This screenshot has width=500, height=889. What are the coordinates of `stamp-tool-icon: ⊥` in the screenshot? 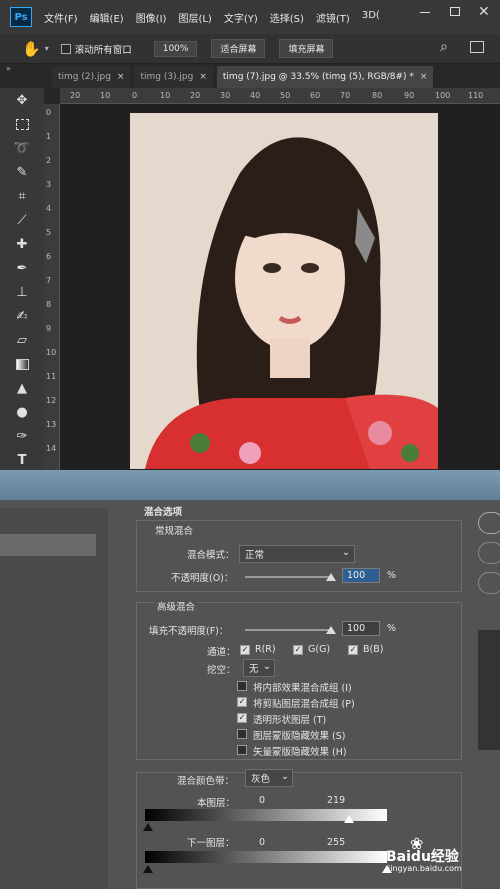 It's located at (22, 292).